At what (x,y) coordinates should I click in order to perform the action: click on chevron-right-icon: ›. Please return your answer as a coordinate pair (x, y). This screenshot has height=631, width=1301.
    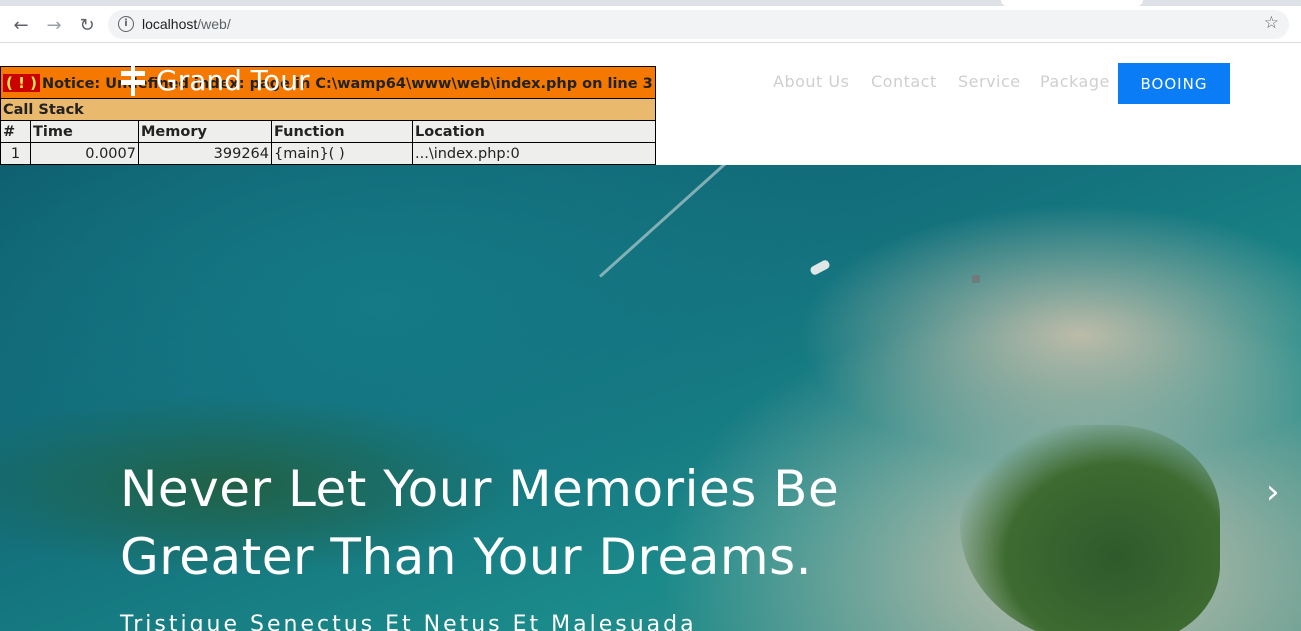
    Looking at the image, I should click on (1273, 492).